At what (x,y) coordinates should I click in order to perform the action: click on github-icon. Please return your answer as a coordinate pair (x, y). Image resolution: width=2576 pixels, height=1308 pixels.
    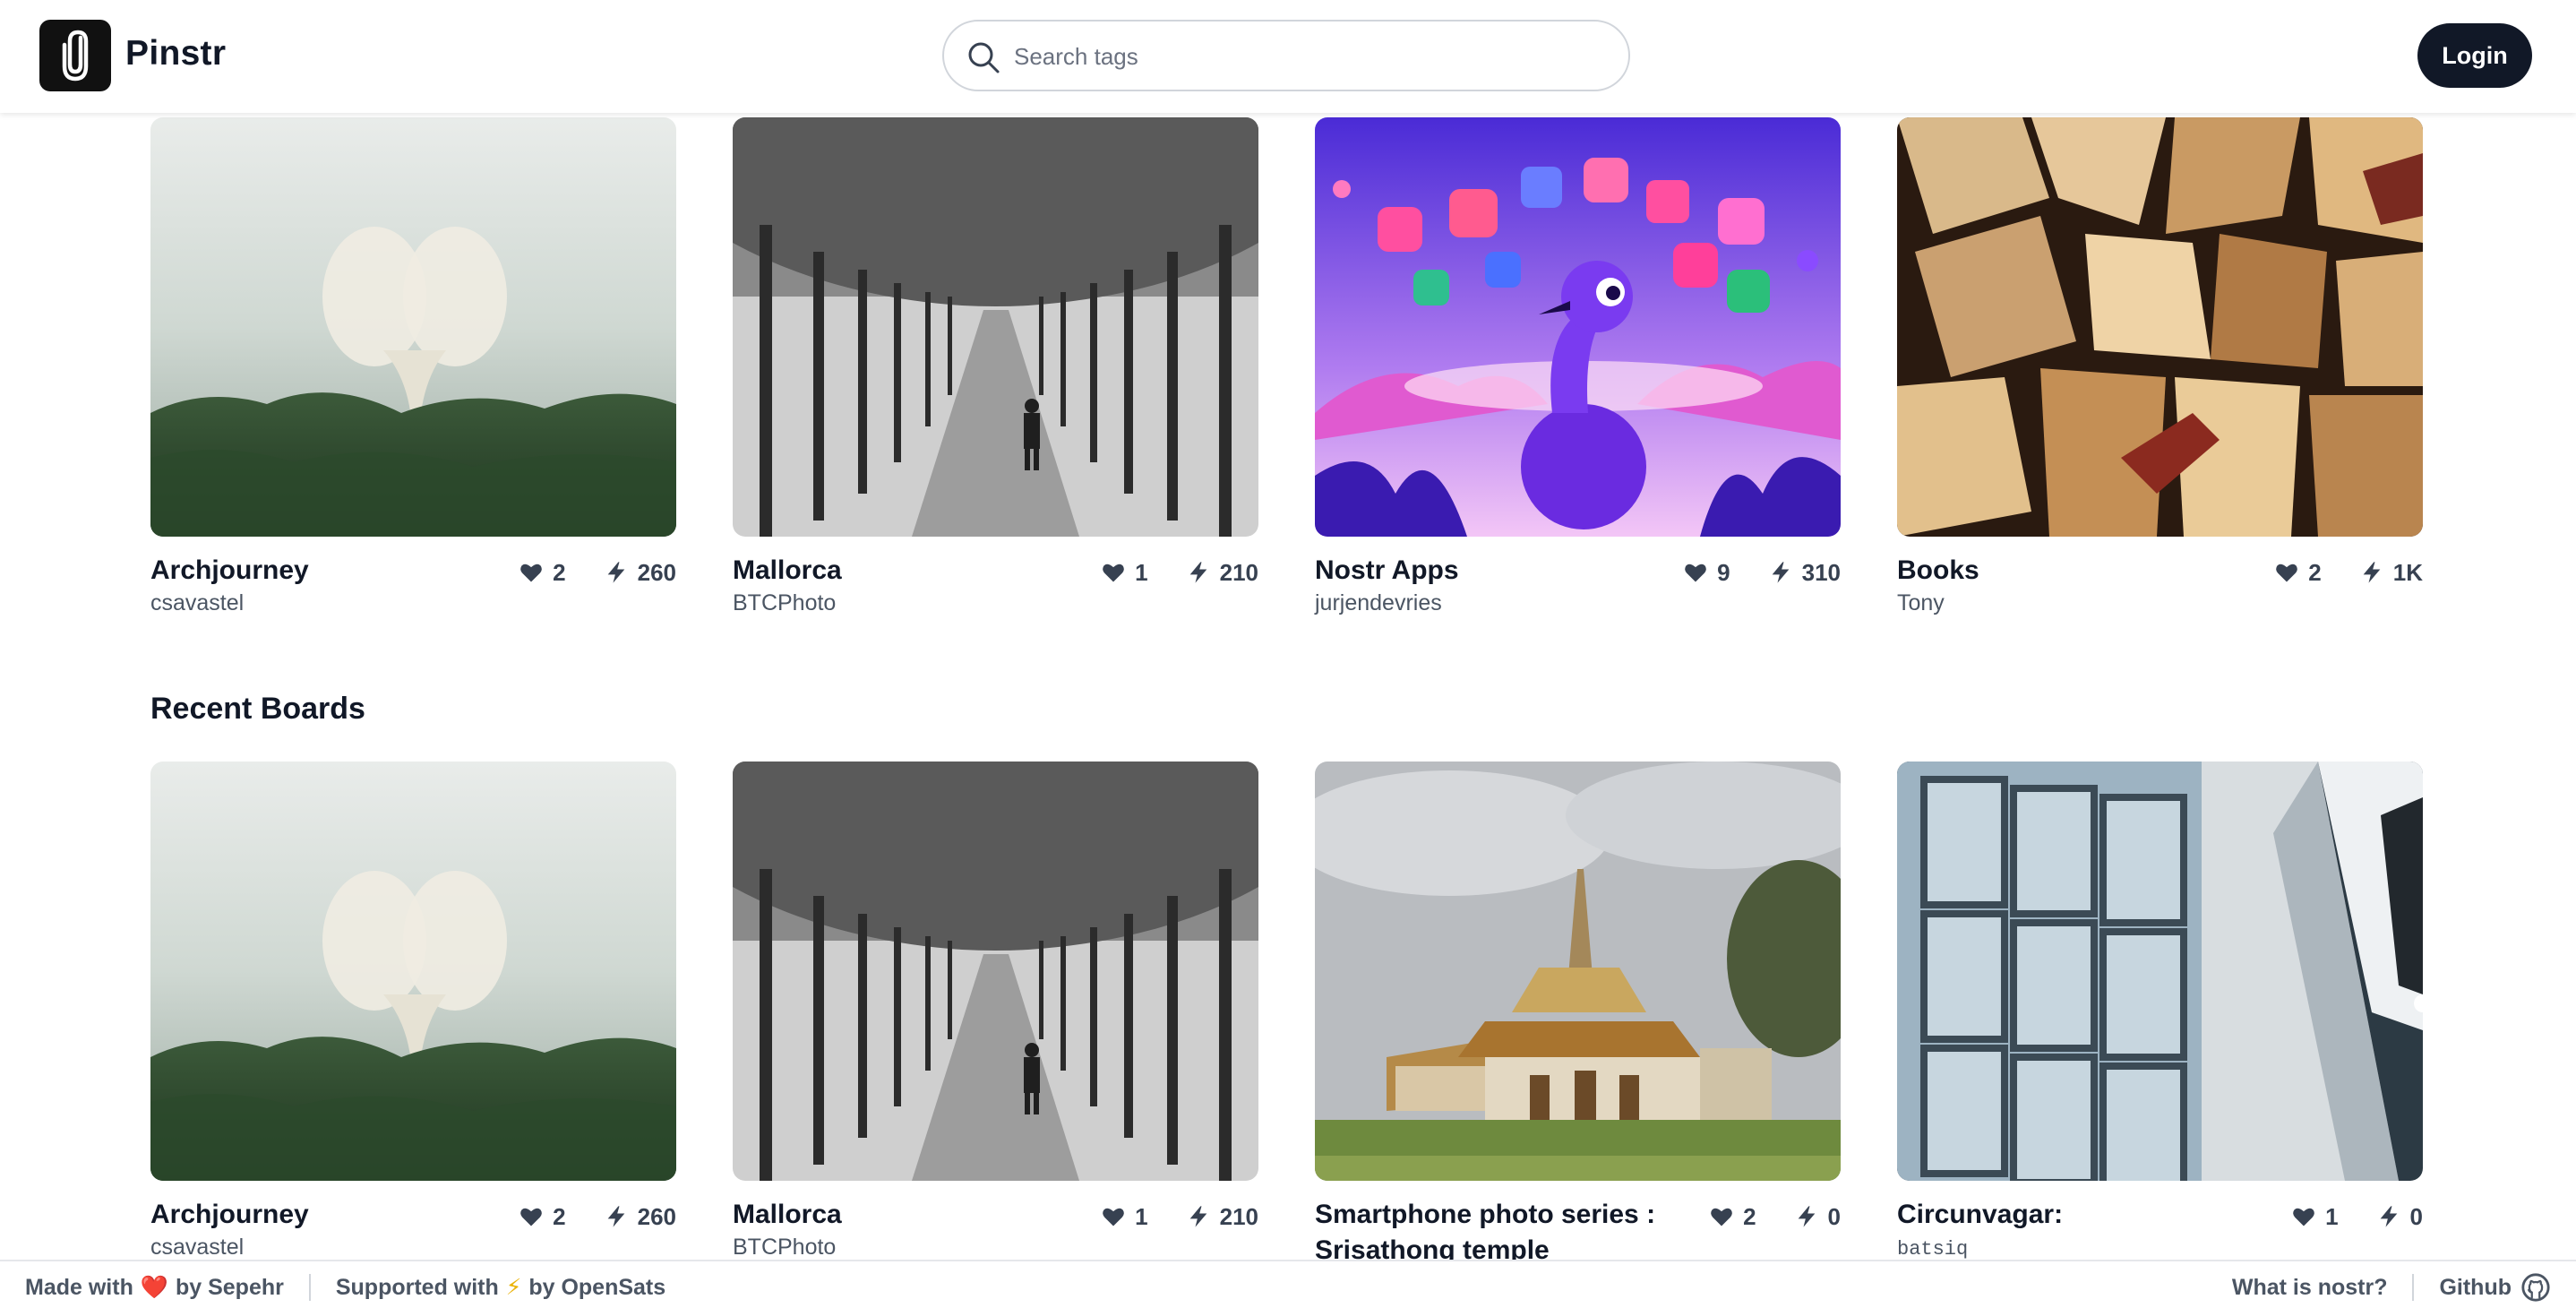
    Looking at the image, I should click on (2535, 1287).